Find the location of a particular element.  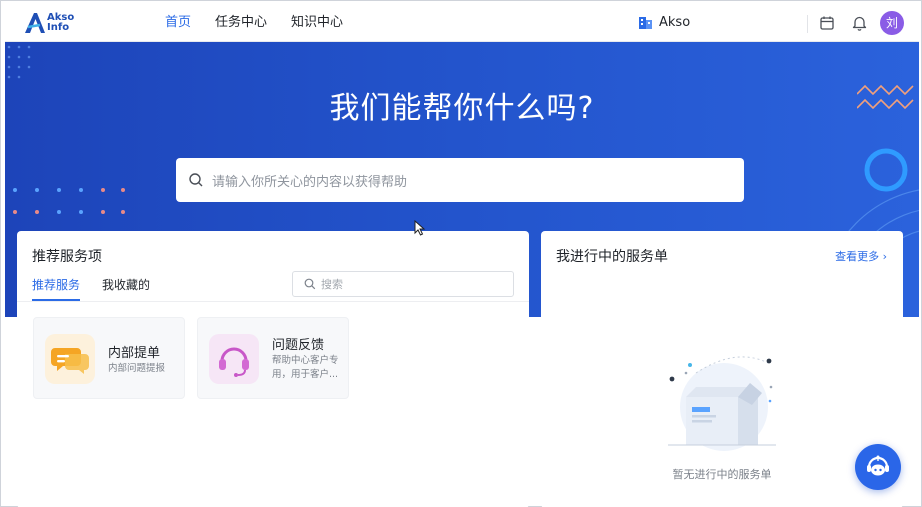

empty-box-illustration is located at coordinates (722, 403).